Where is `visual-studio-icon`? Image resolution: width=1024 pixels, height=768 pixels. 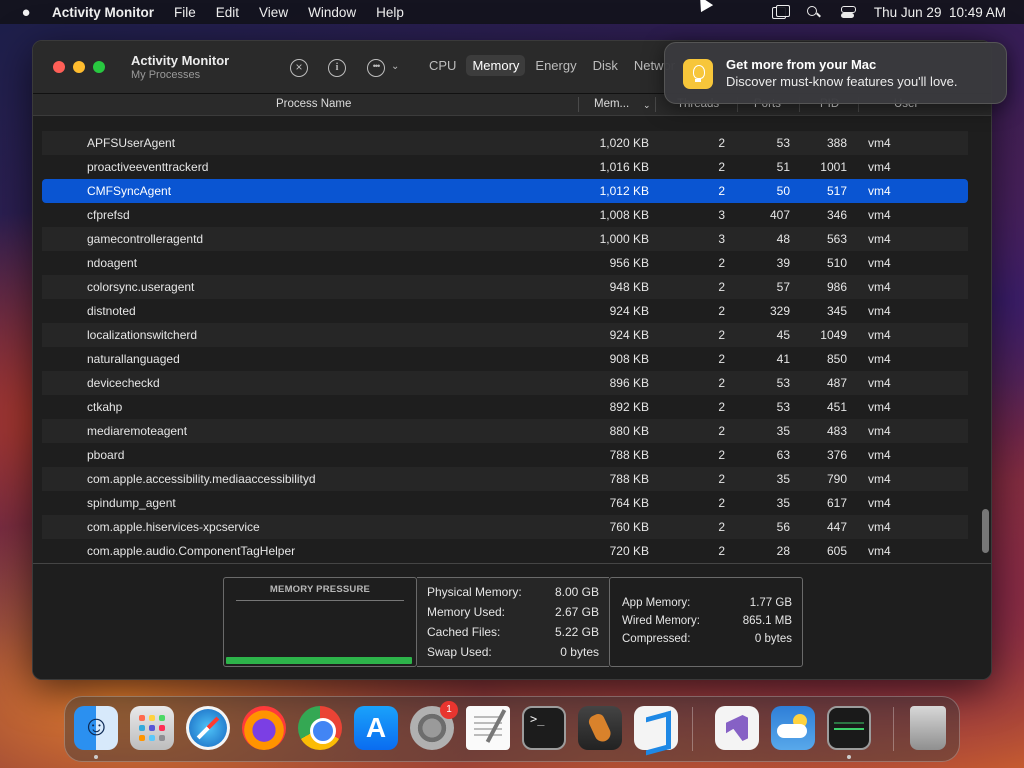 visual-studio-icon is located at coordinates (737, 728).